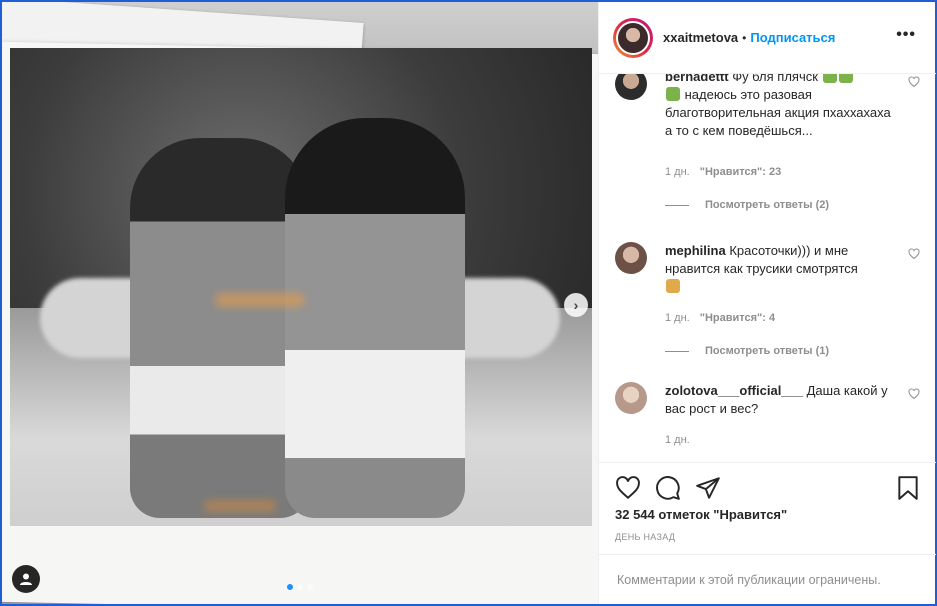 The width and height of the screenshot is (937, 606). Describe the element at coordinates (220, 328) in the screenshot. I see `person-left` at that location.